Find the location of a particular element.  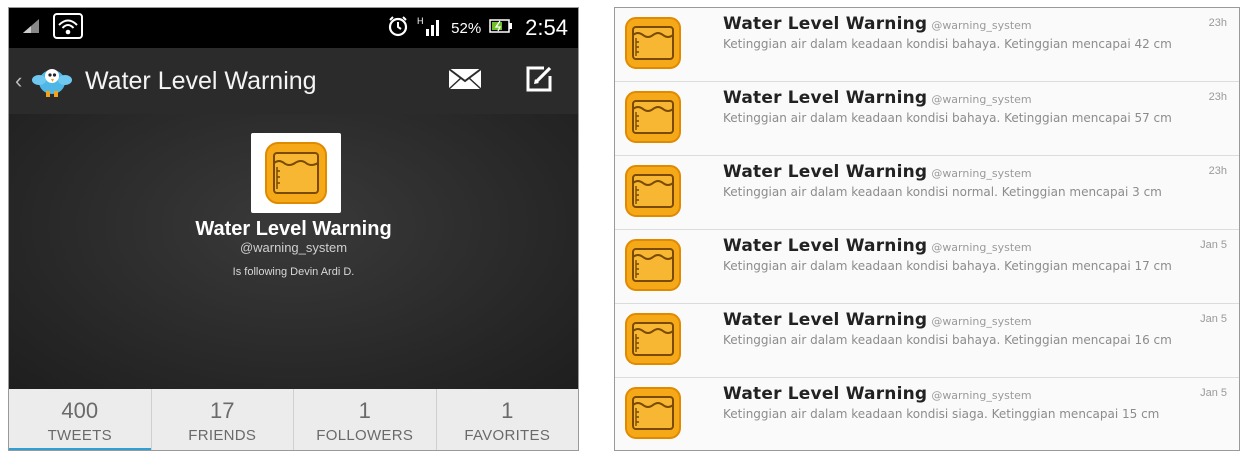

tab-favorites: 1 FAVORITES is located at coordinates (508, 419).